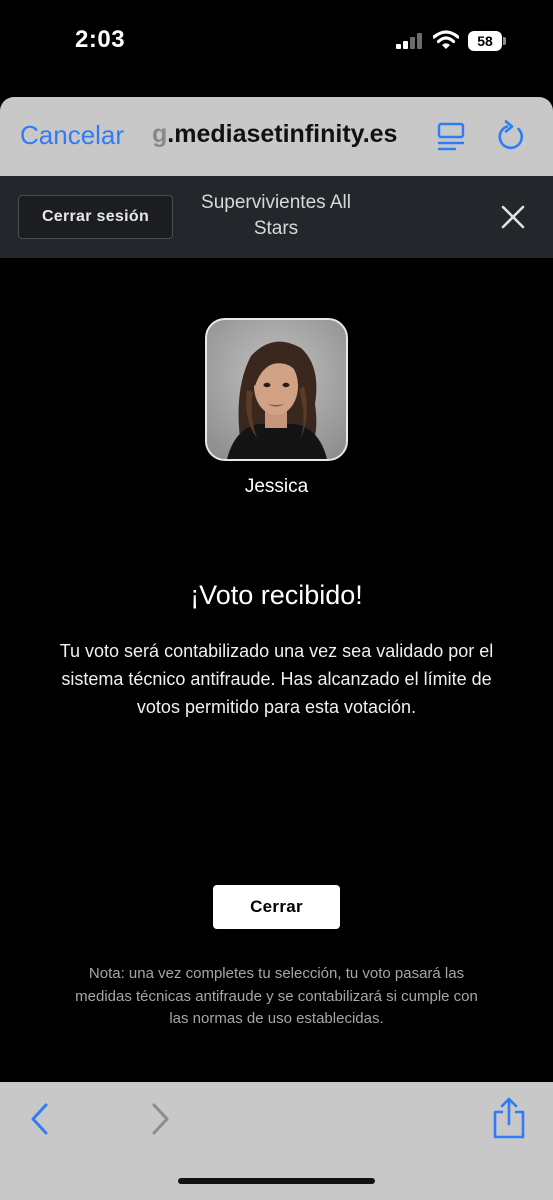 This screenshot has height=1200, width=553. I want to click on cancel-button: Cancelar, so click(72, 135).